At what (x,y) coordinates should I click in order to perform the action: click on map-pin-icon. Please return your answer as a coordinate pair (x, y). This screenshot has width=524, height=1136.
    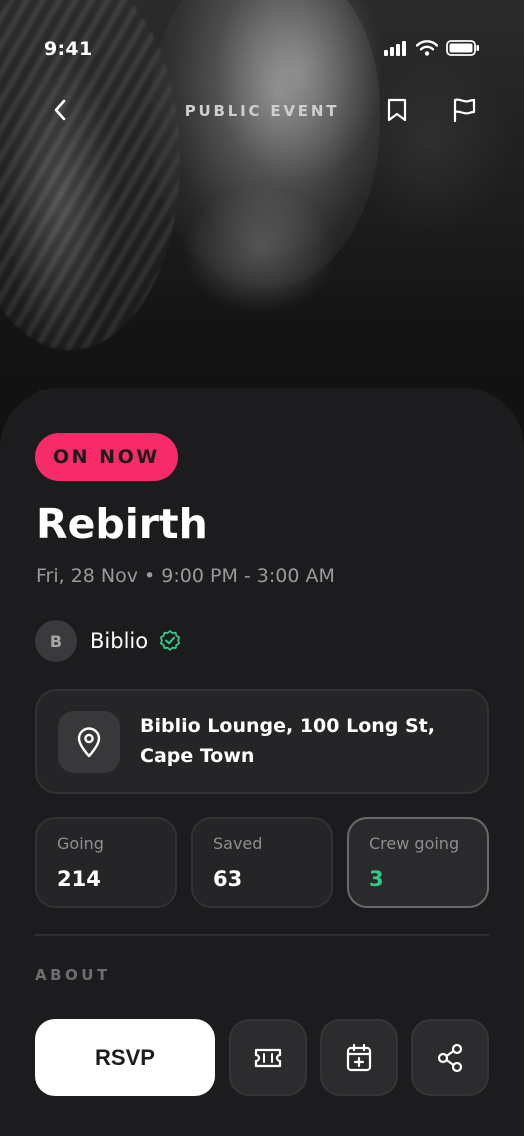
    Looking at the image, I should click on (89, 742).